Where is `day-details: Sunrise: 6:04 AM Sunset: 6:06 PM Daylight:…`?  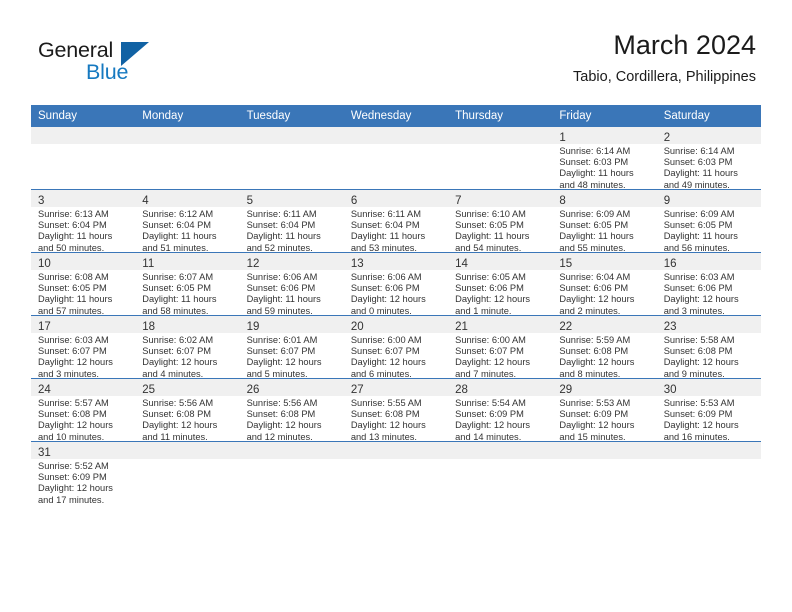 day-details: Sunrise: 6:04 AM Sunset: 6:06 PM Daylight:… is located at coordinates (604, 293).